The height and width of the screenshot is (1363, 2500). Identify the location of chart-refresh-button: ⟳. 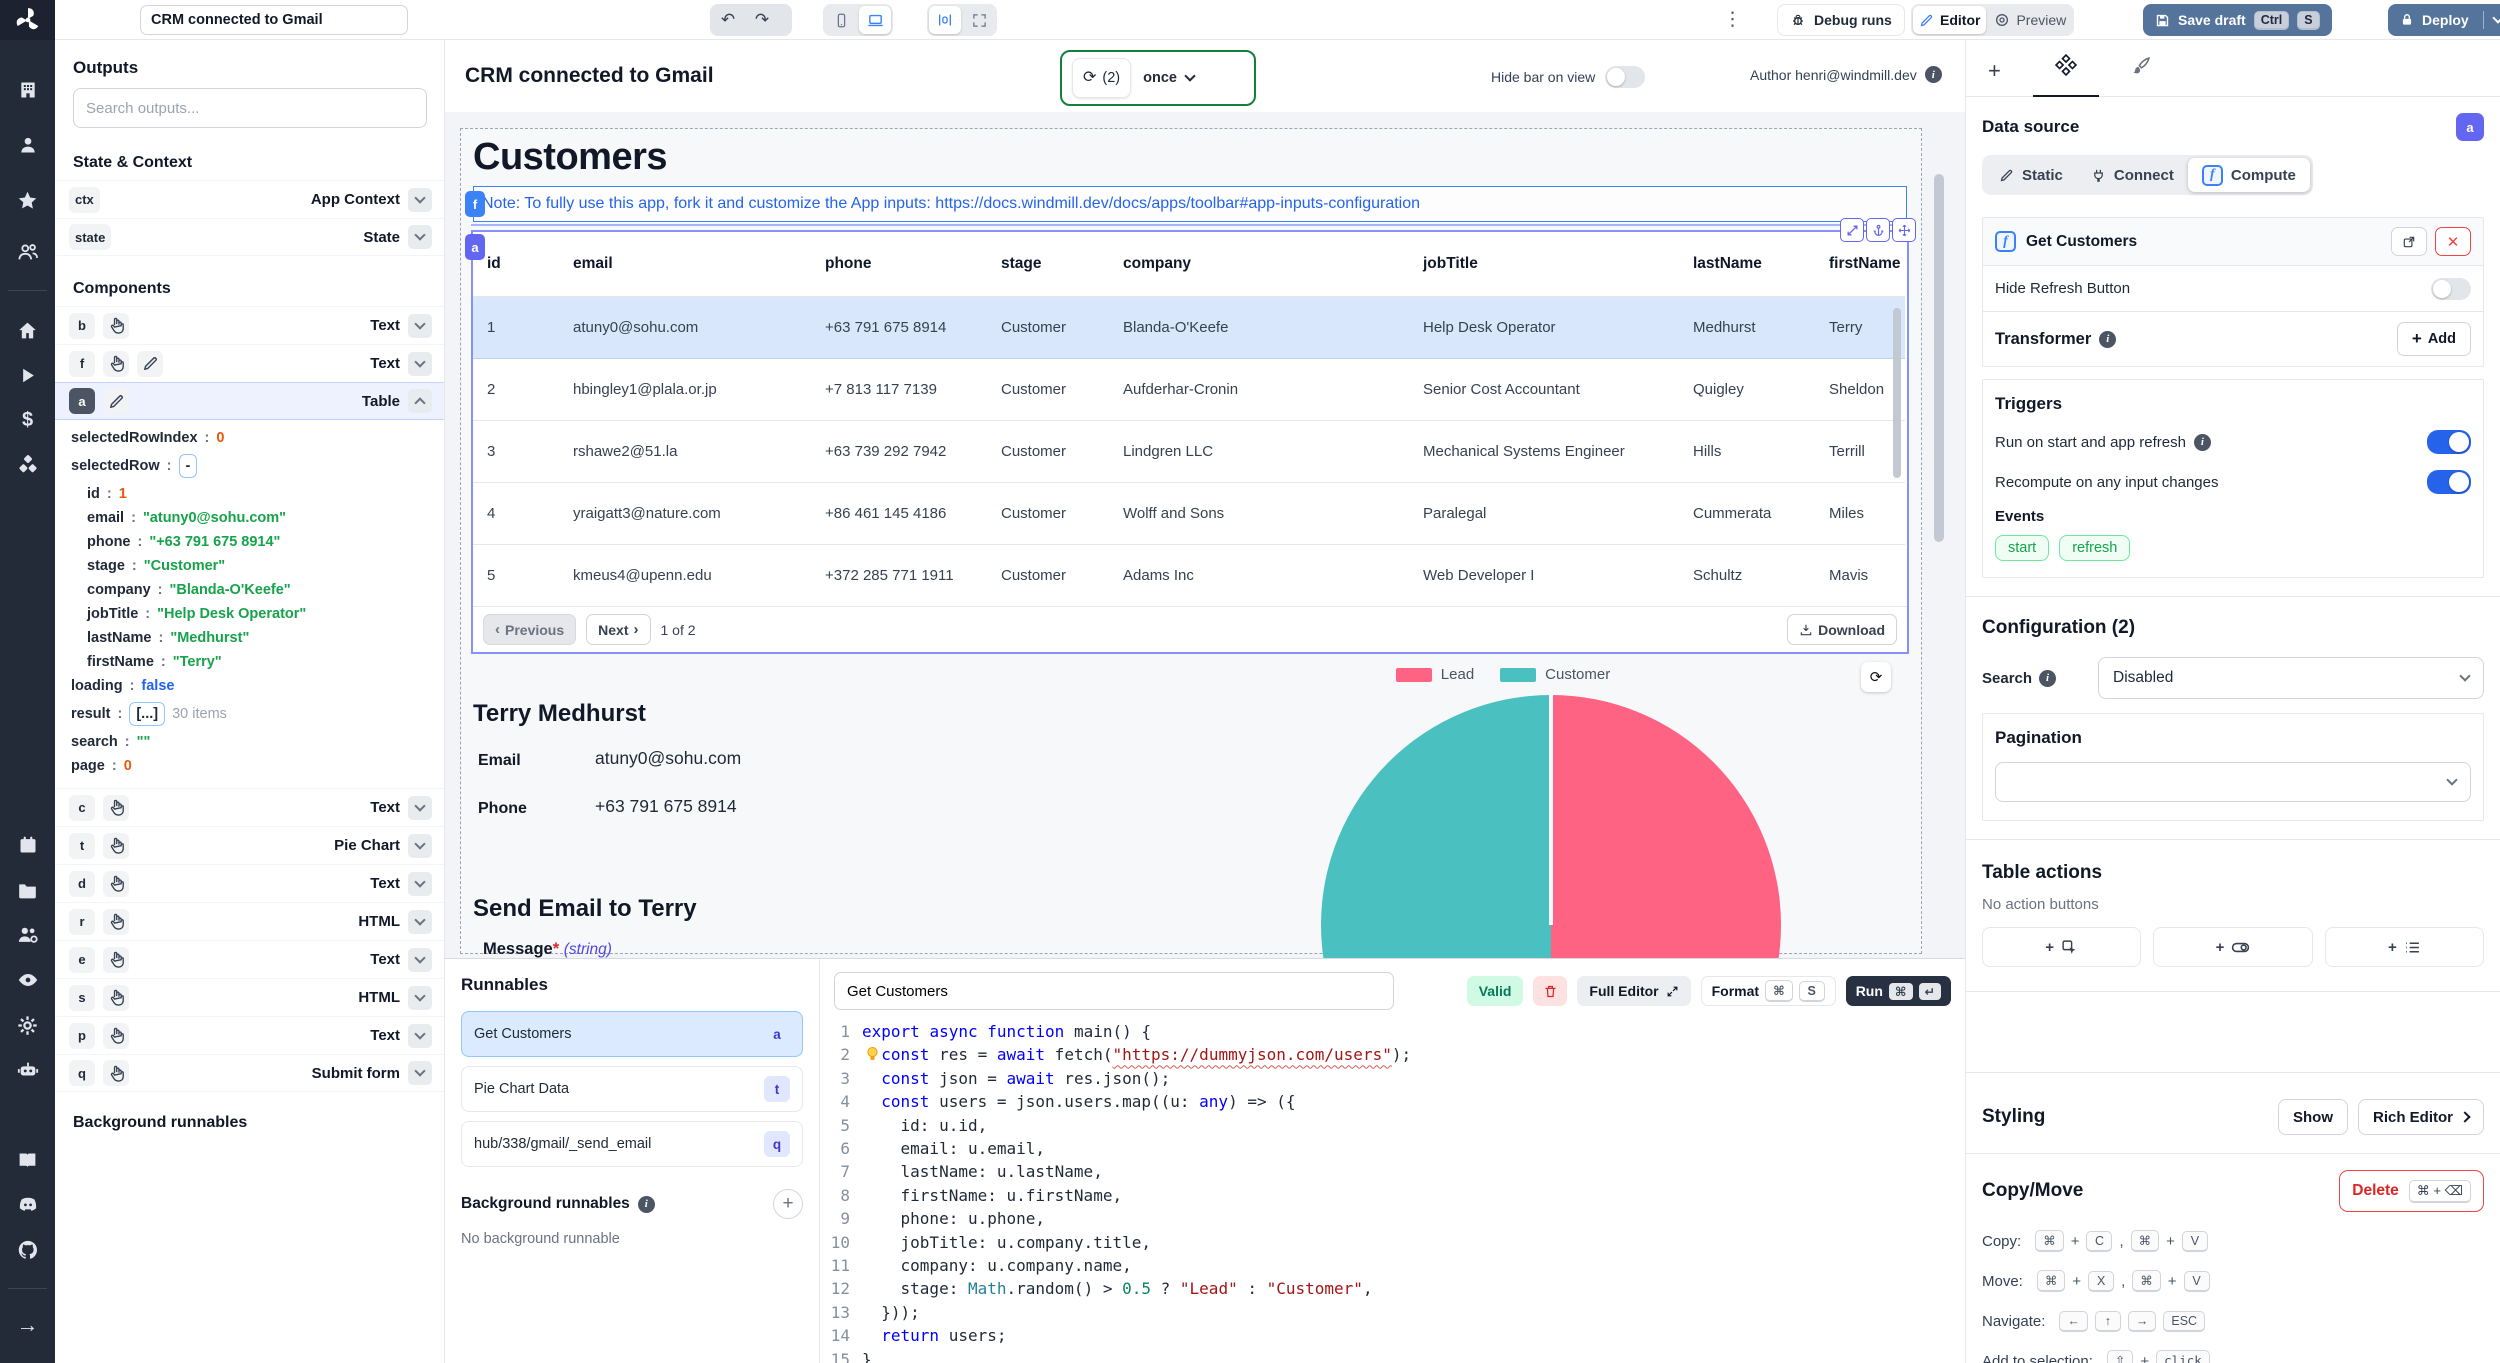
(1876, 677).